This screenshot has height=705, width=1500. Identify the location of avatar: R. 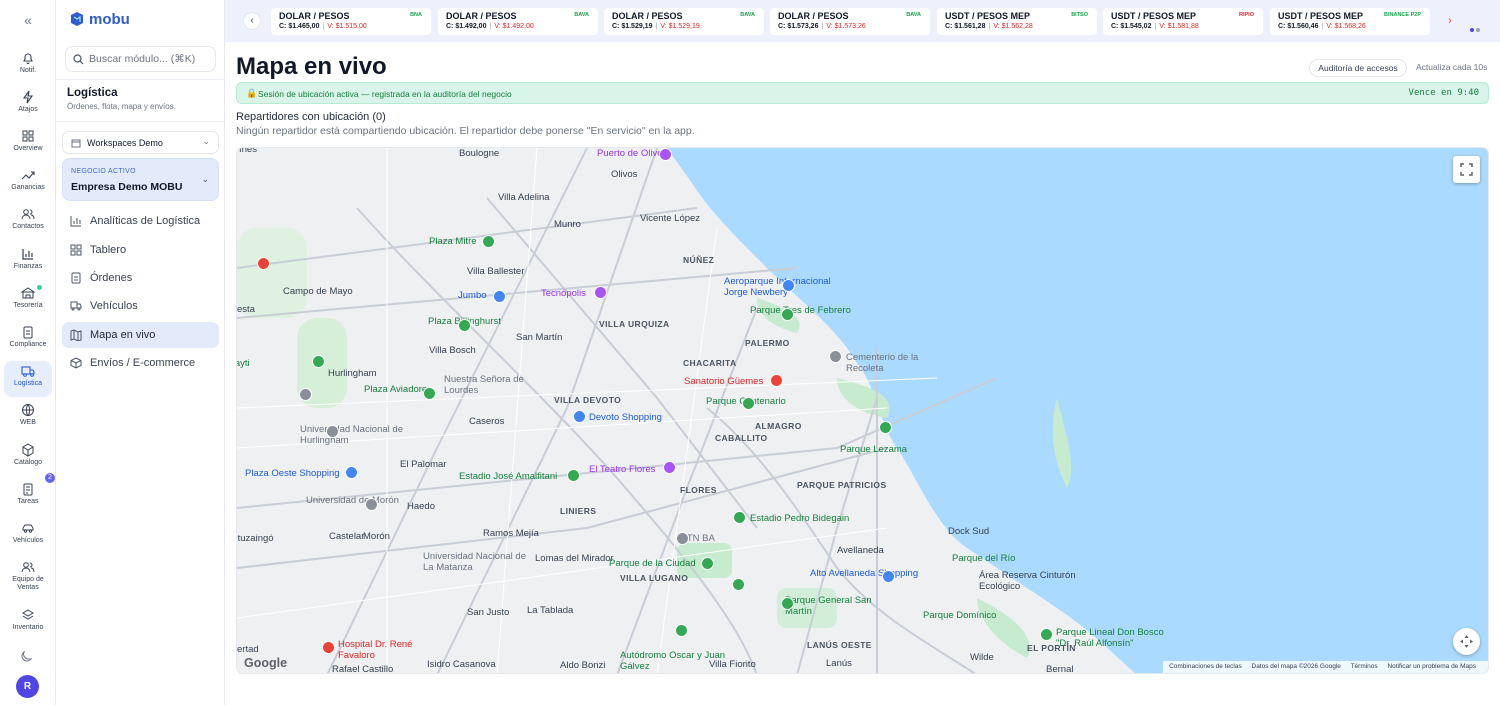
(27, 686).